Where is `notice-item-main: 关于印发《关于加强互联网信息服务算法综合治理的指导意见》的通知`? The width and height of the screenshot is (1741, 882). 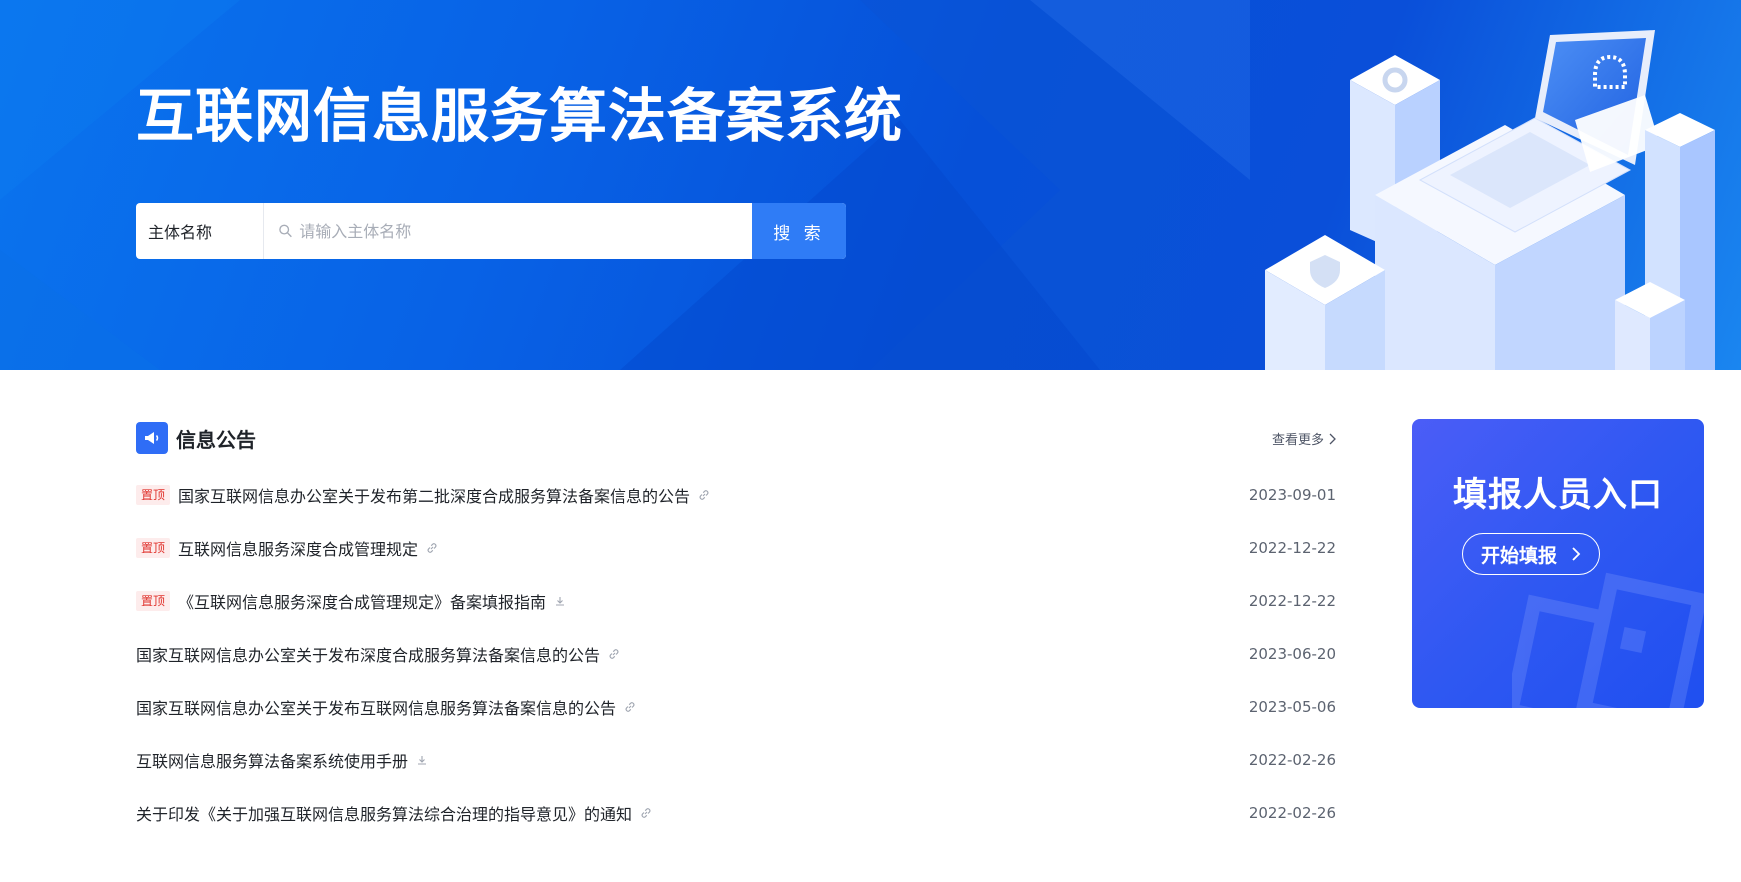
notice-item-main: 关于印发《关于加强互联网信息服务算法综合治理的指导意见》的通知 is located at coordinates (394, 813).